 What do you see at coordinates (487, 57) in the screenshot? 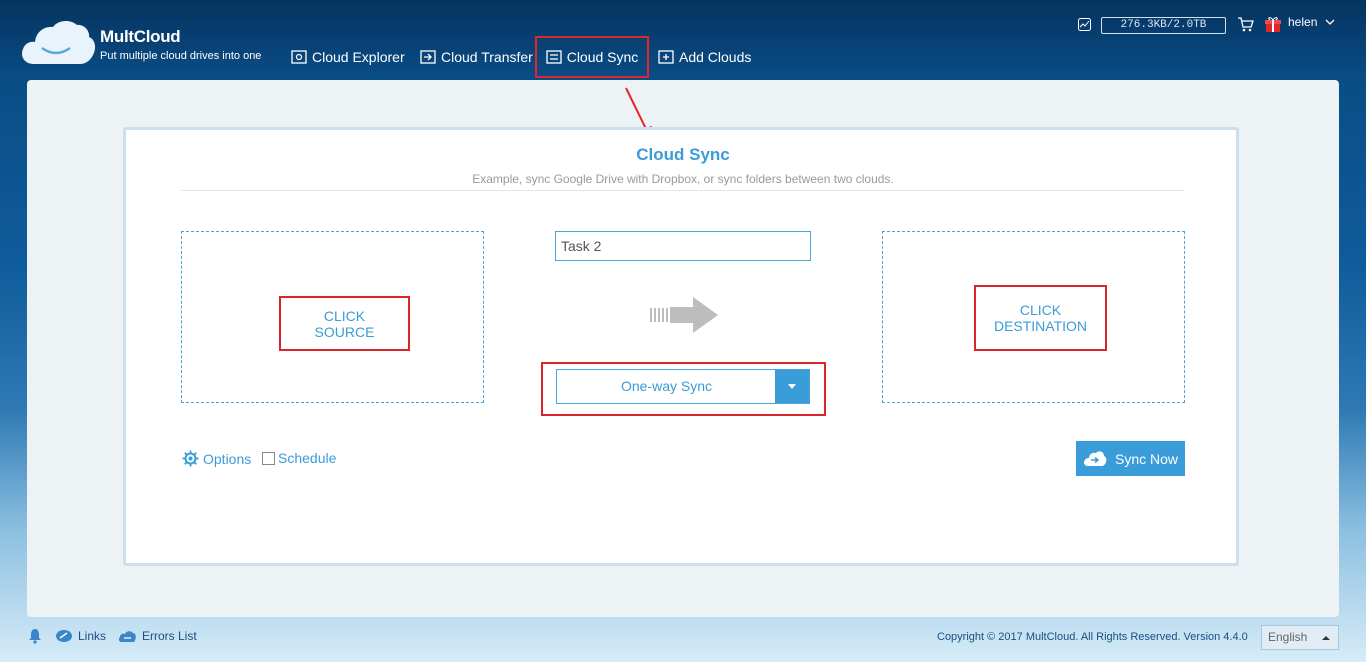
I see `nav-cloud-transfer-label: Cloud Transfer` at bounding box center [487, 57].